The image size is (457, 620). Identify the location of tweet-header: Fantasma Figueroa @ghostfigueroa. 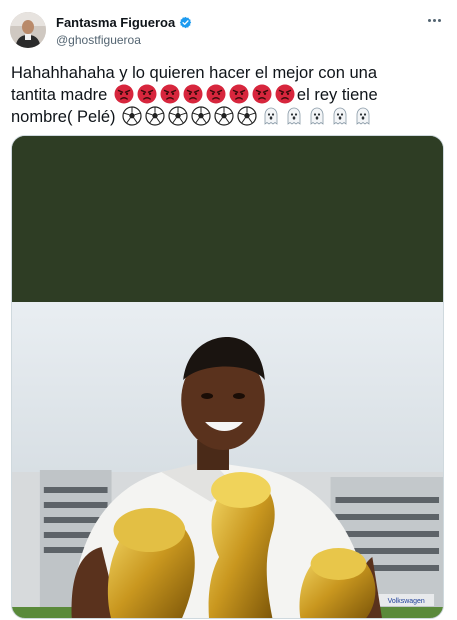
(228, 28).